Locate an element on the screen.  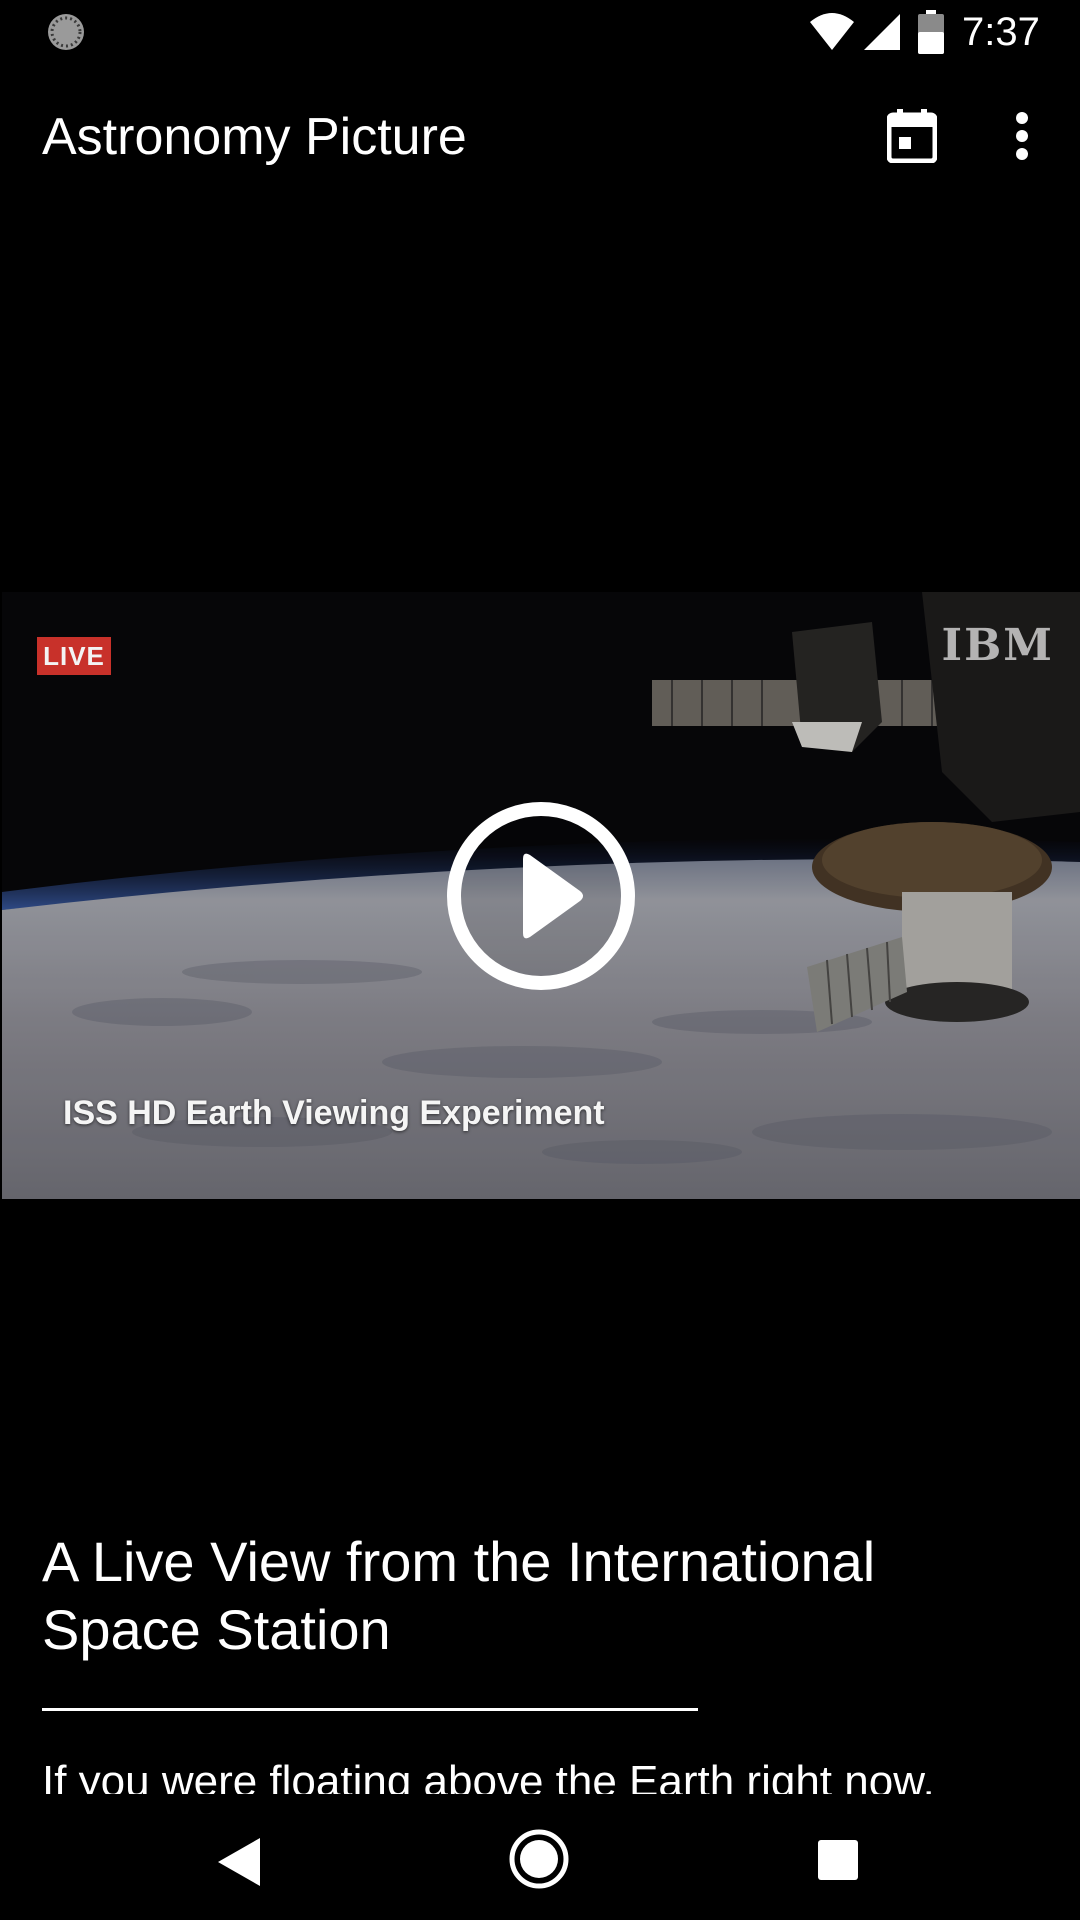
wifi-icon is located at coordinates (832, 31).